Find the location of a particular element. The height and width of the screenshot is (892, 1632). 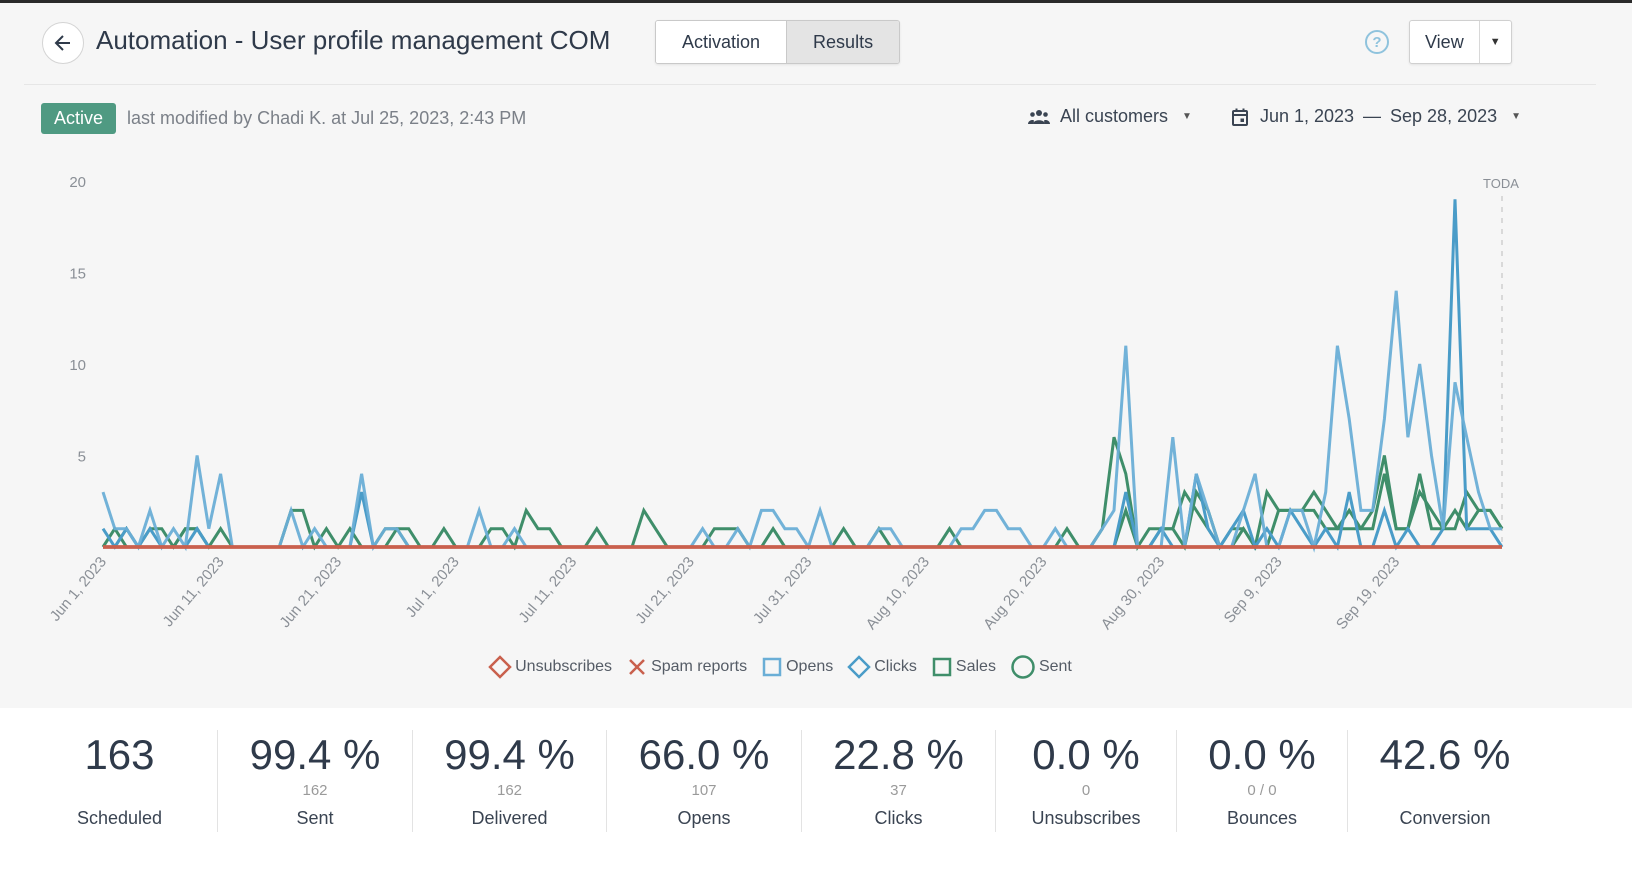

legend-label: Sent is located at coordinates (1055, 666).